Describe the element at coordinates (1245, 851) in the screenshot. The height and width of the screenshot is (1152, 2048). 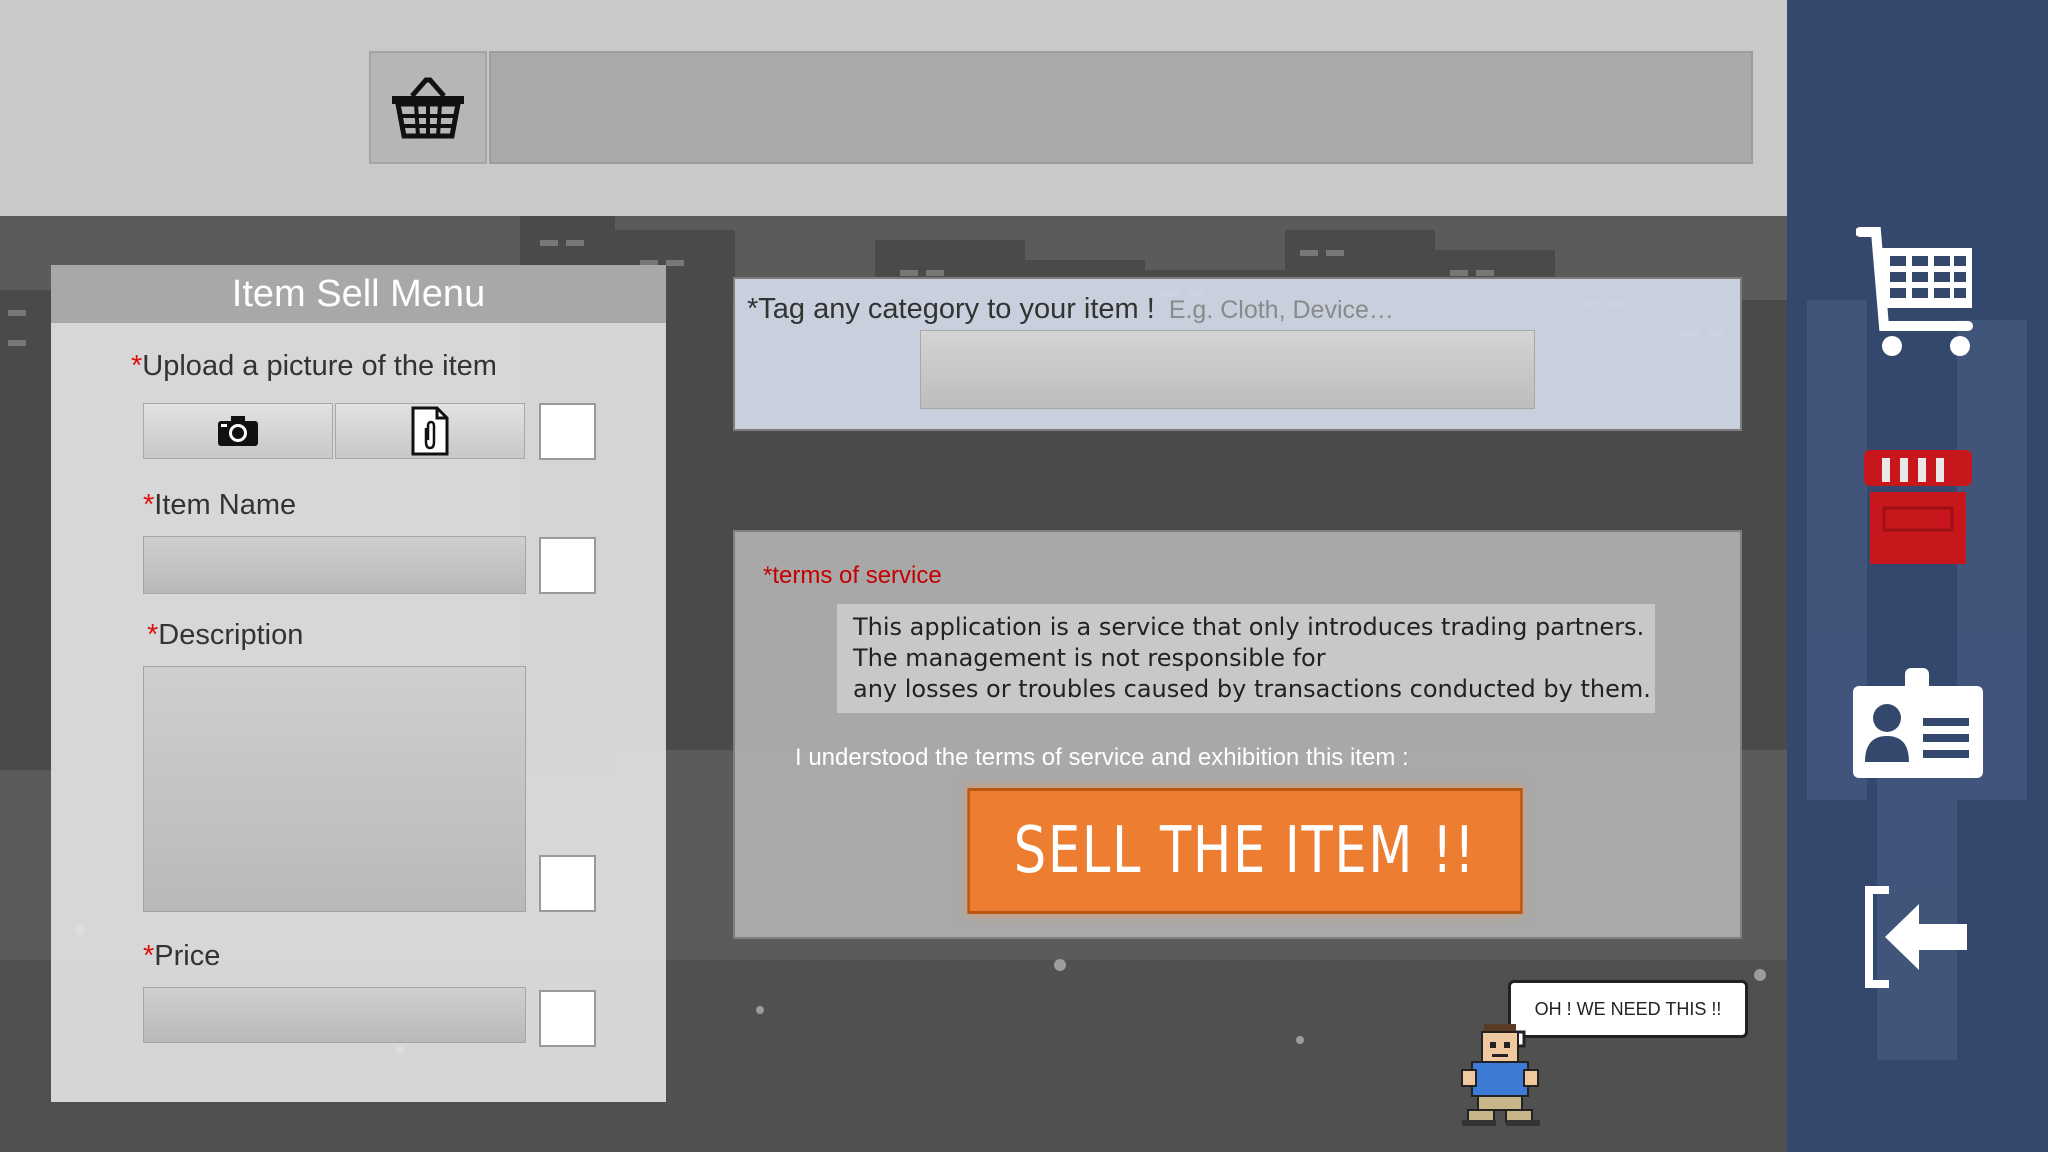
I see `sell-item-button: SELL THE ITEM !!` at that location.